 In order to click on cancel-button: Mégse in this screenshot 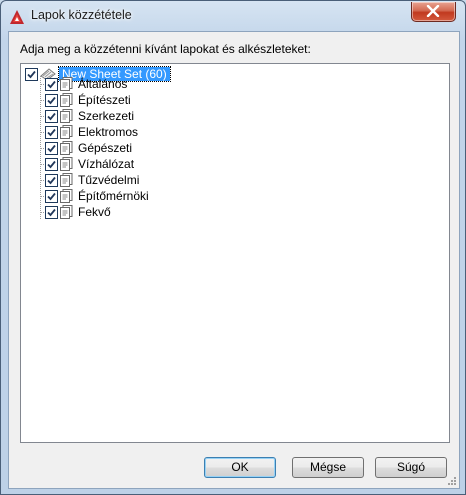, I will do `click(328, 467)`.